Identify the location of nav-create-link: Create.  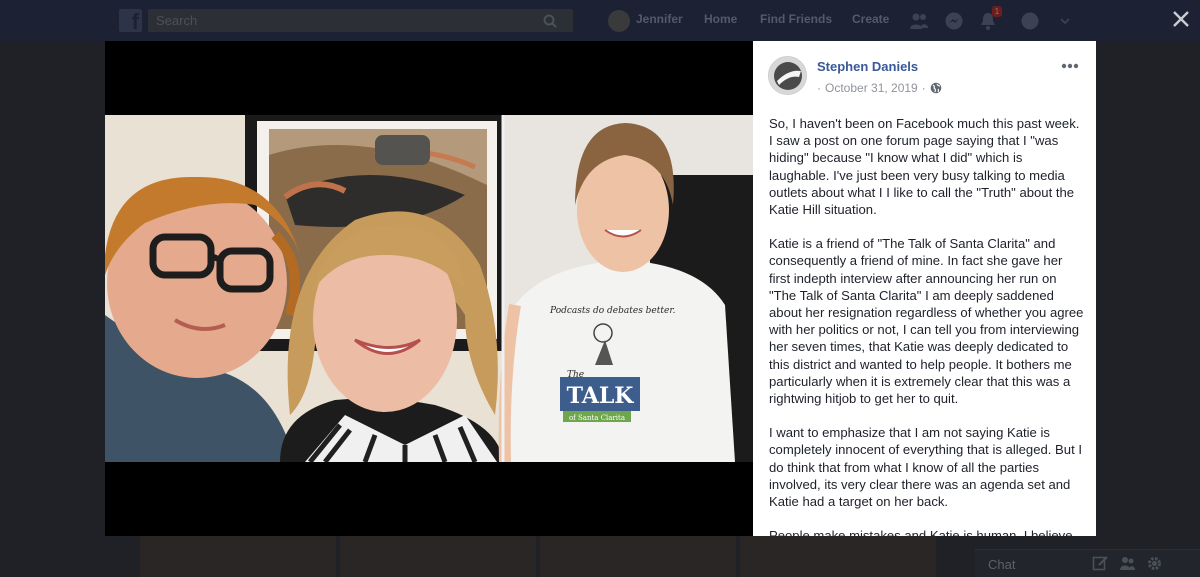
(870, 19).